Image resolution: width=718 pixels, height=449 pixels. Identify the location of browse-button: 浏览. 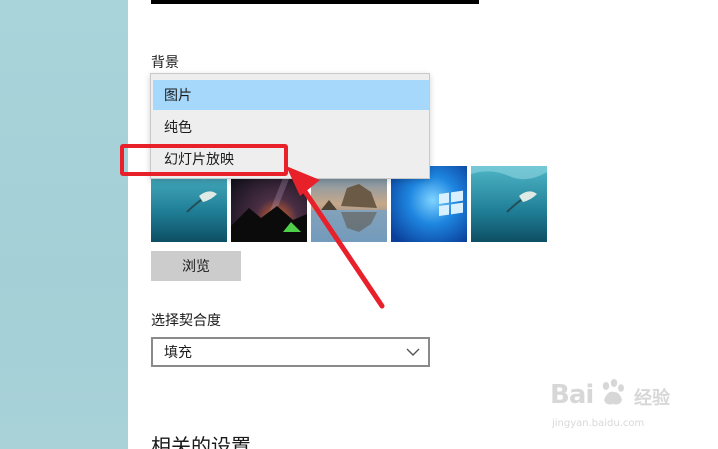
(196, 266).